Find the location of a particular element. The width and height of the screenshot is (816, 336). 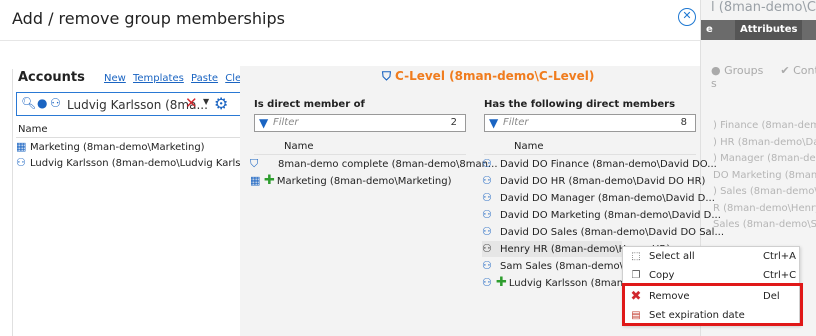

row-label: David DO HR (8man-demo\David DO HR) is located at coordinates (603, 181).